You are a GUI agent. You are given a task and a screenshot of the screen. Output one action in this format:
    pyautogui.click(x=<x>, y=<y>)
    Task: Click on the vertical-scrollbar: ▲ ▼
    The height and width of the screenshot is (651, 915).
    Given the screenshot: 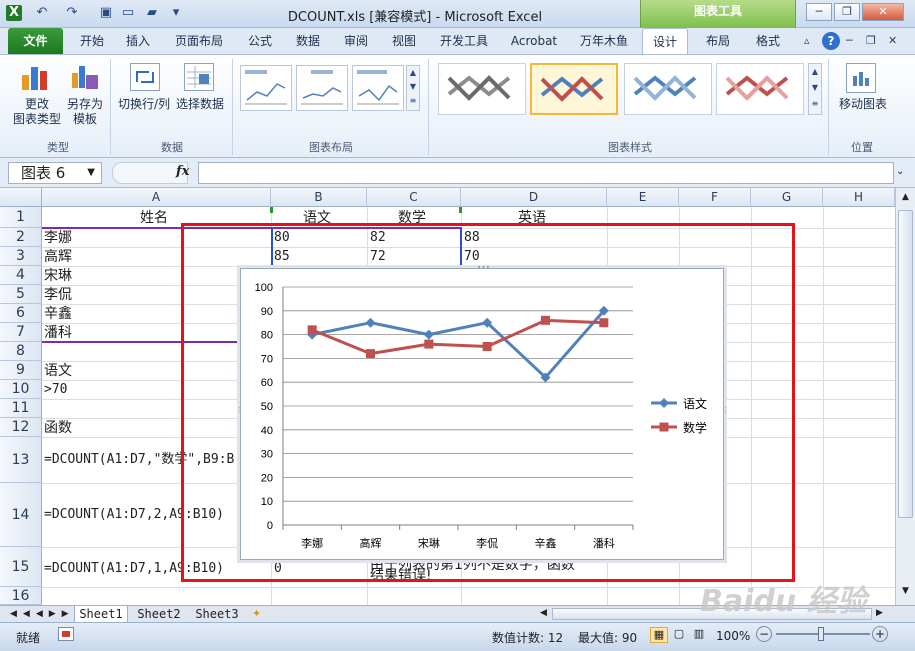 What is the action you would take?
    pyautogui.click(x=905, y=397)
    